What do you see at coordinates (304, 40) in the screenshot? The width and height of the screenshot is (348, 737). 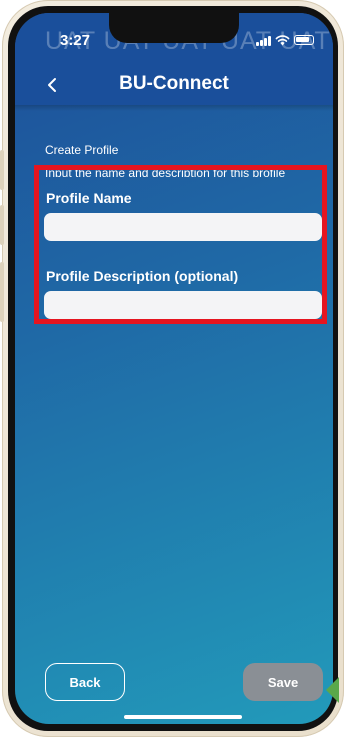 I see `battery-icon` at bounding box center [304, 40].